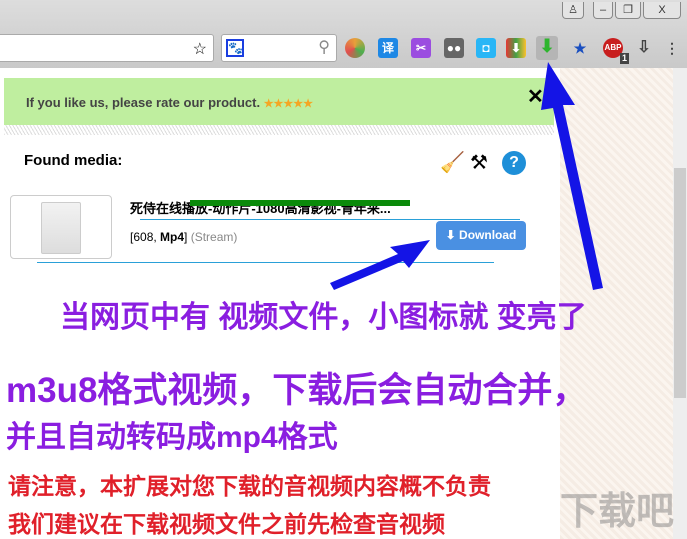 The width and height of the screenshot is (687, 539). I want to click on caption-4: 请注意，本扩展对您下载的音视频内容概不负责, so click(249, 486).